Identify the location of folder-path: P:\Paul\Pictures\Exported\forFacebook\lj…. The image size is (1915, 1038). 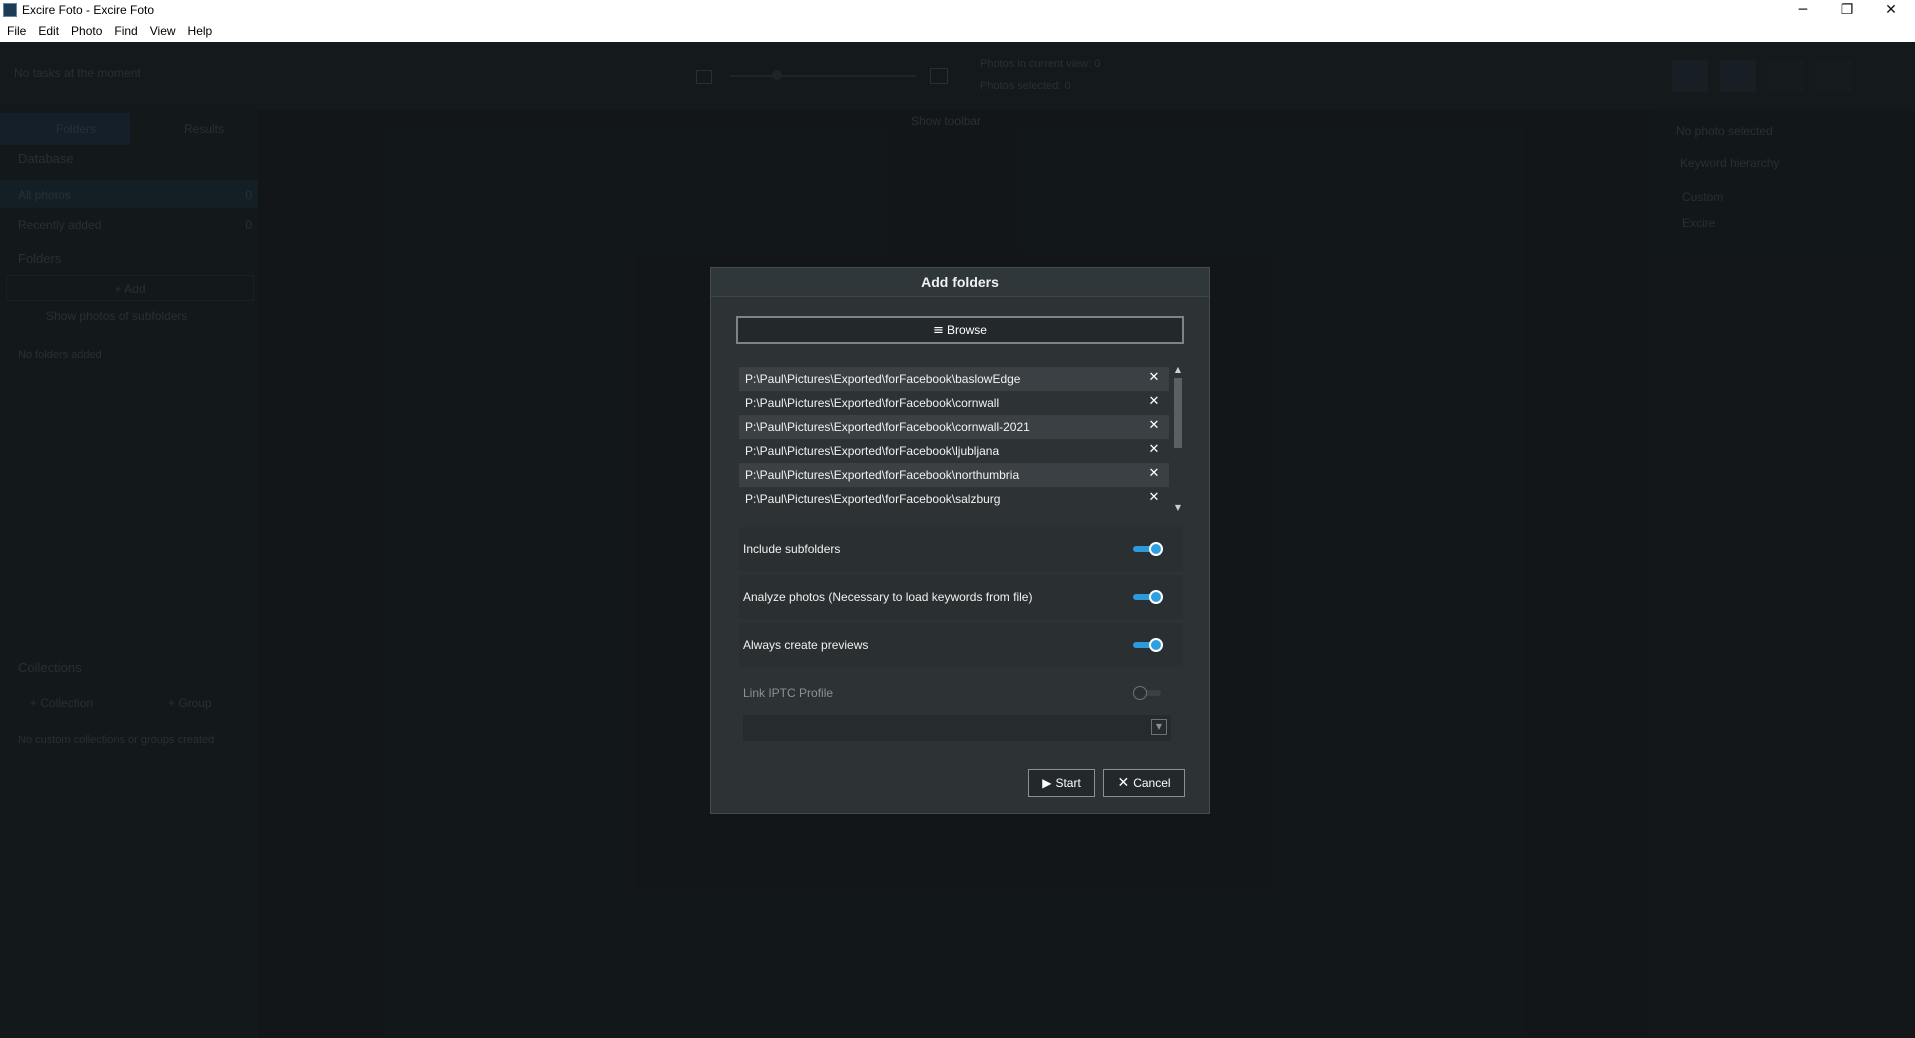
(872, 451).